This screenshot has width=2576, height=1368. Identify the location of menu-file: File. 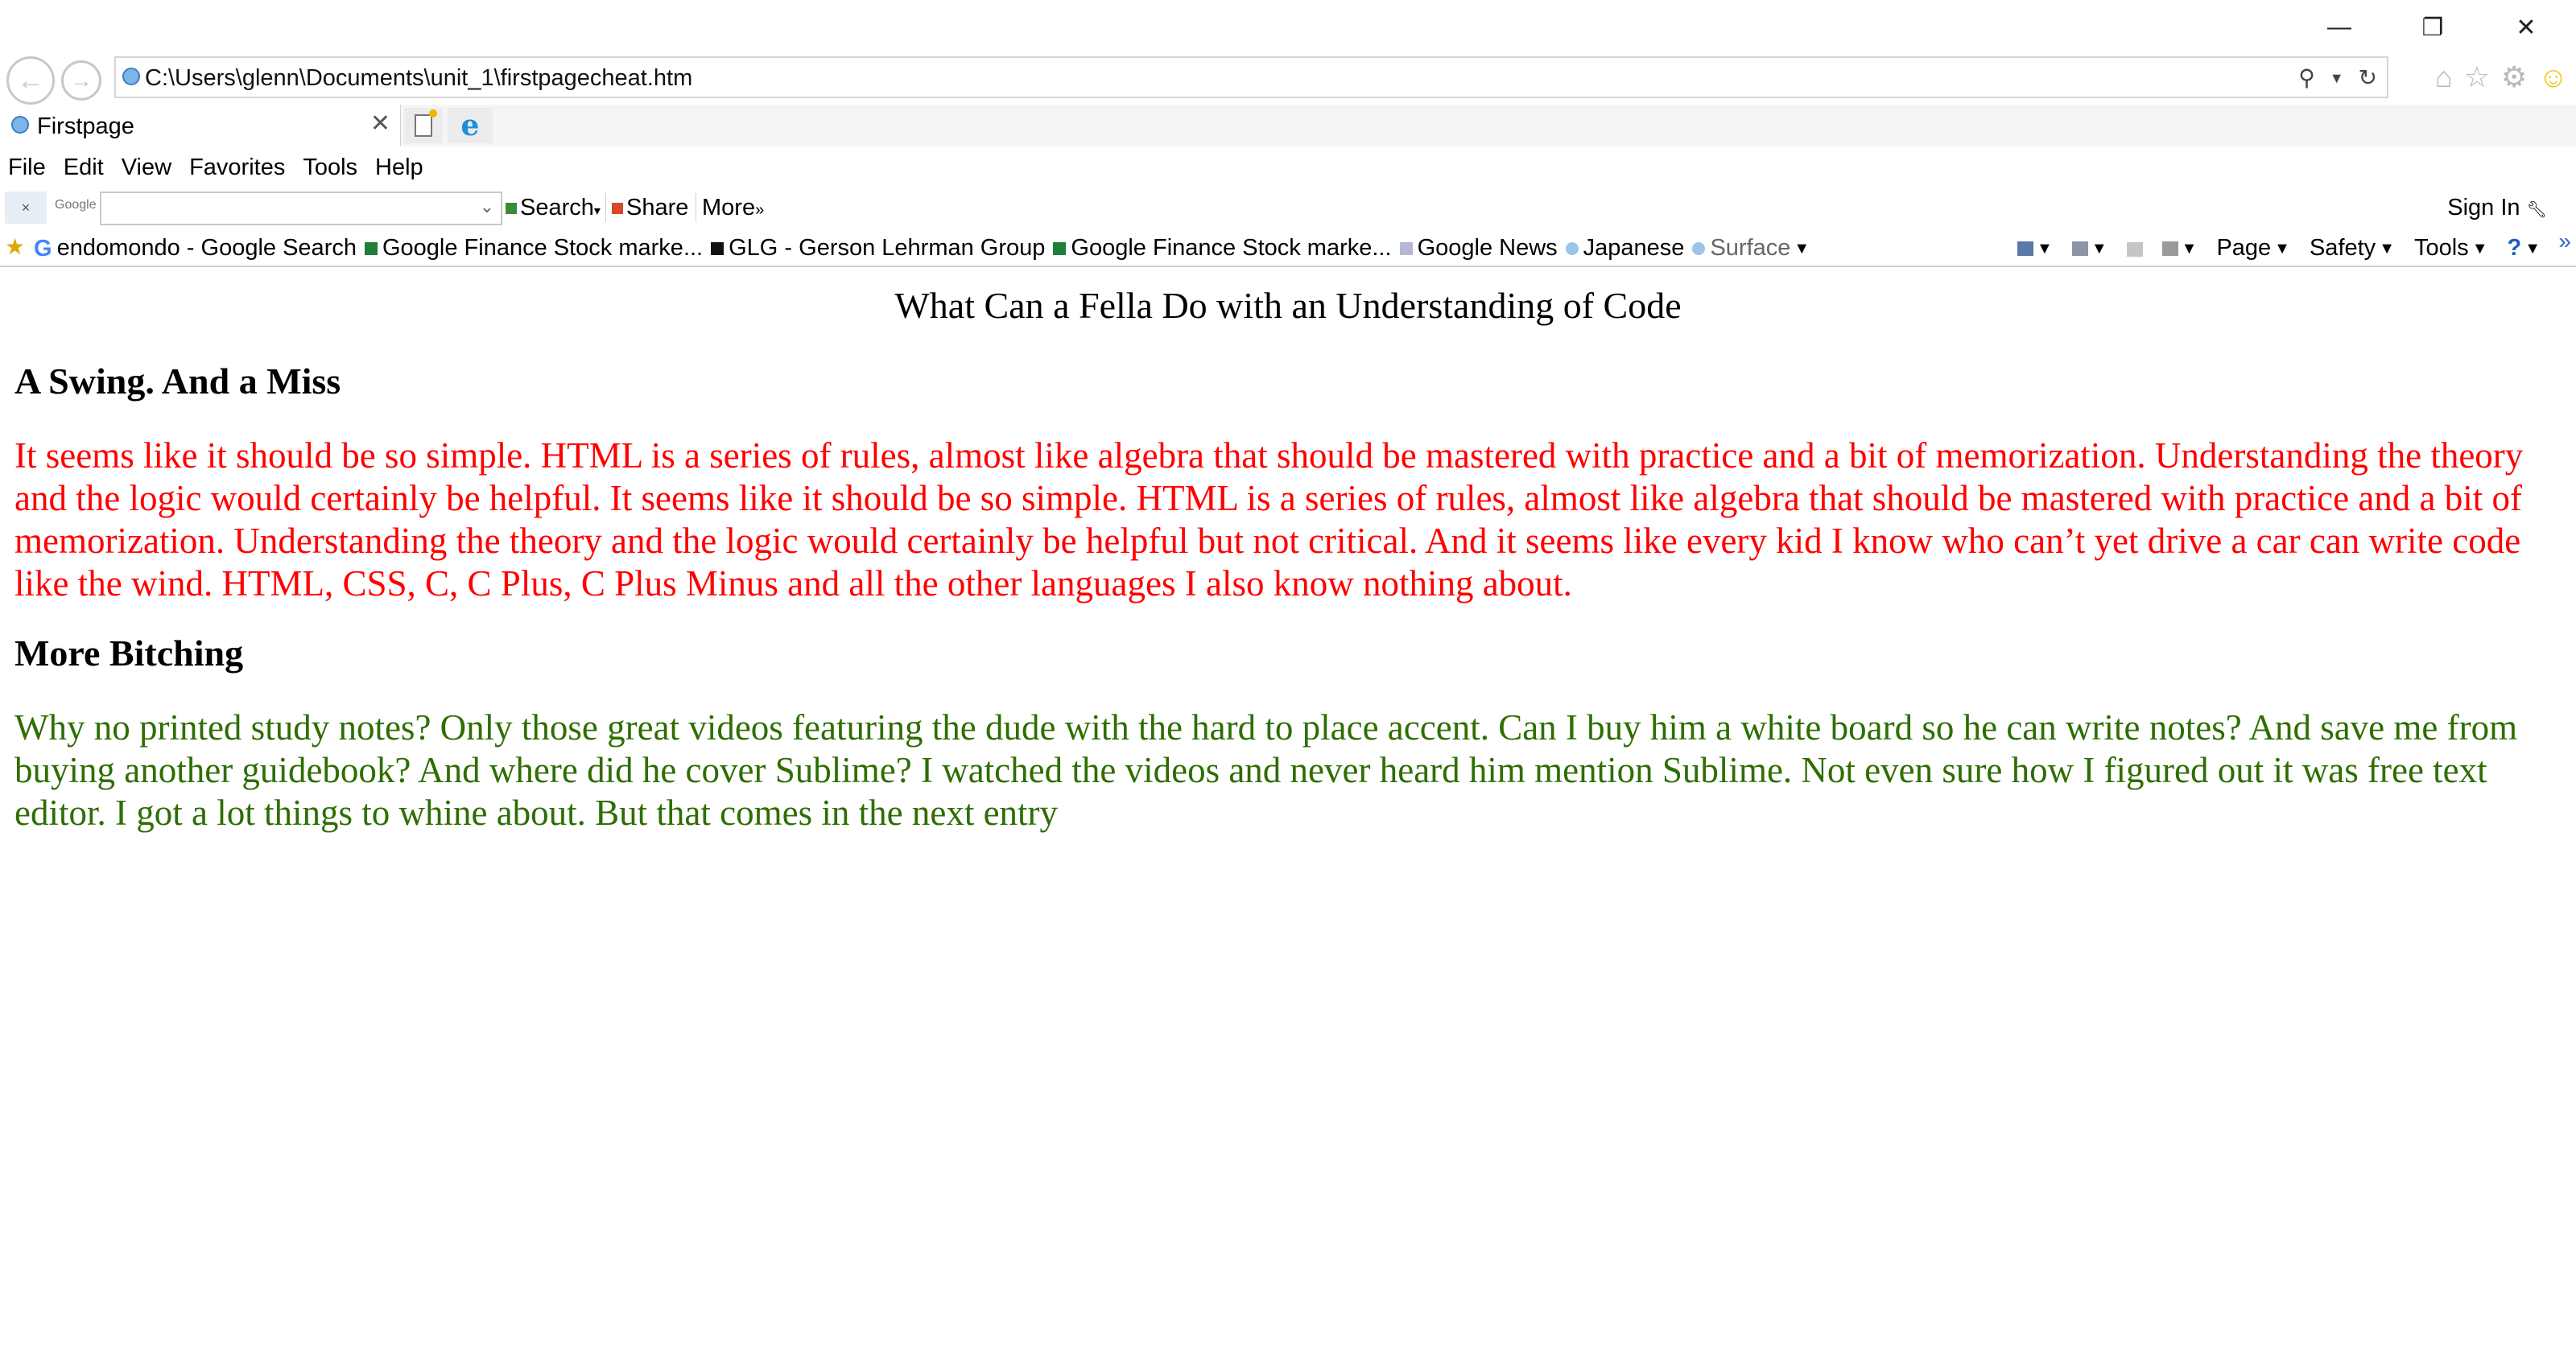
(27, 167).